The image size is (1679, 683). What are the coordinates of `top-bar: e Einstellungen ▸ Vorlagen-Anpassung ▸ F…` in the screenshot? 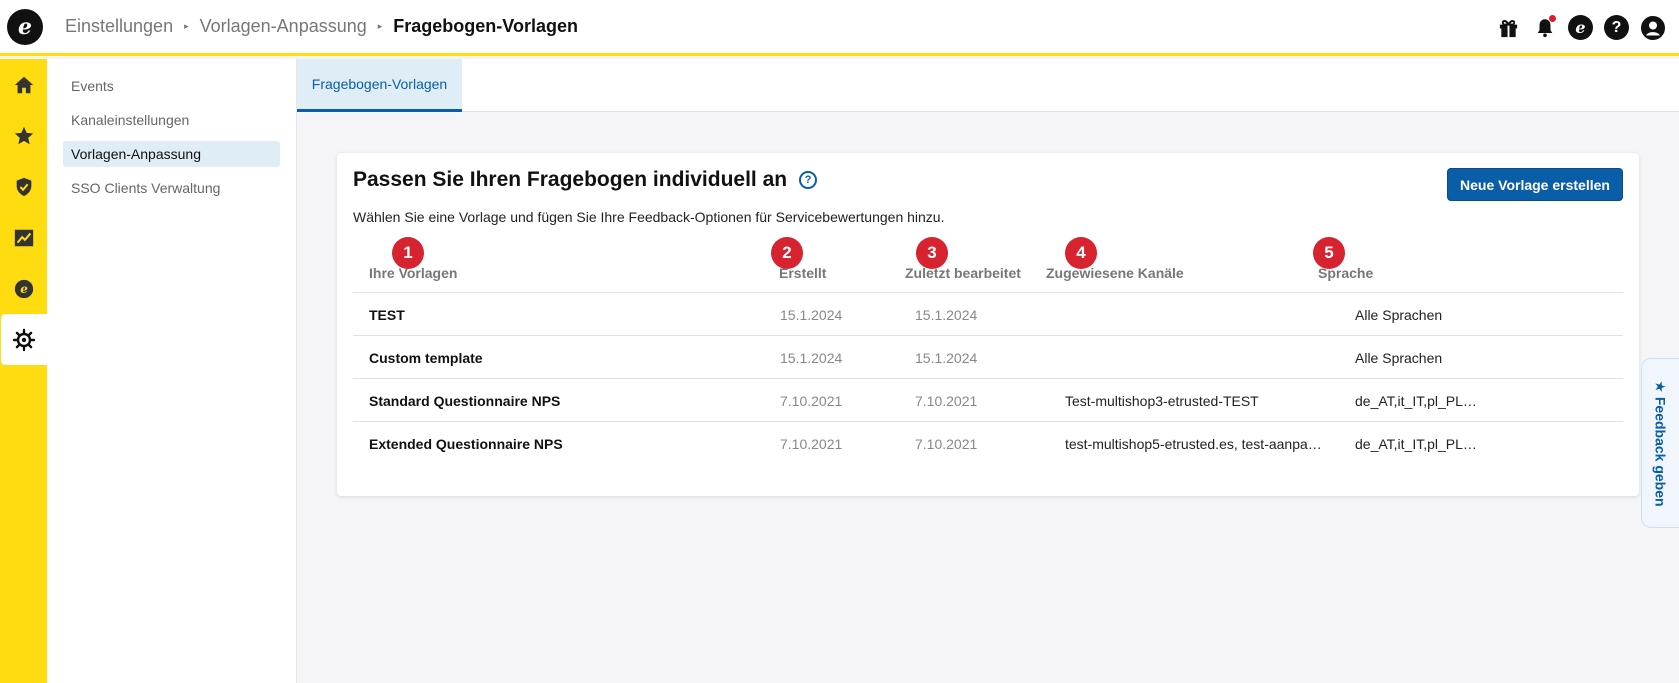 It's located at (839, 28).